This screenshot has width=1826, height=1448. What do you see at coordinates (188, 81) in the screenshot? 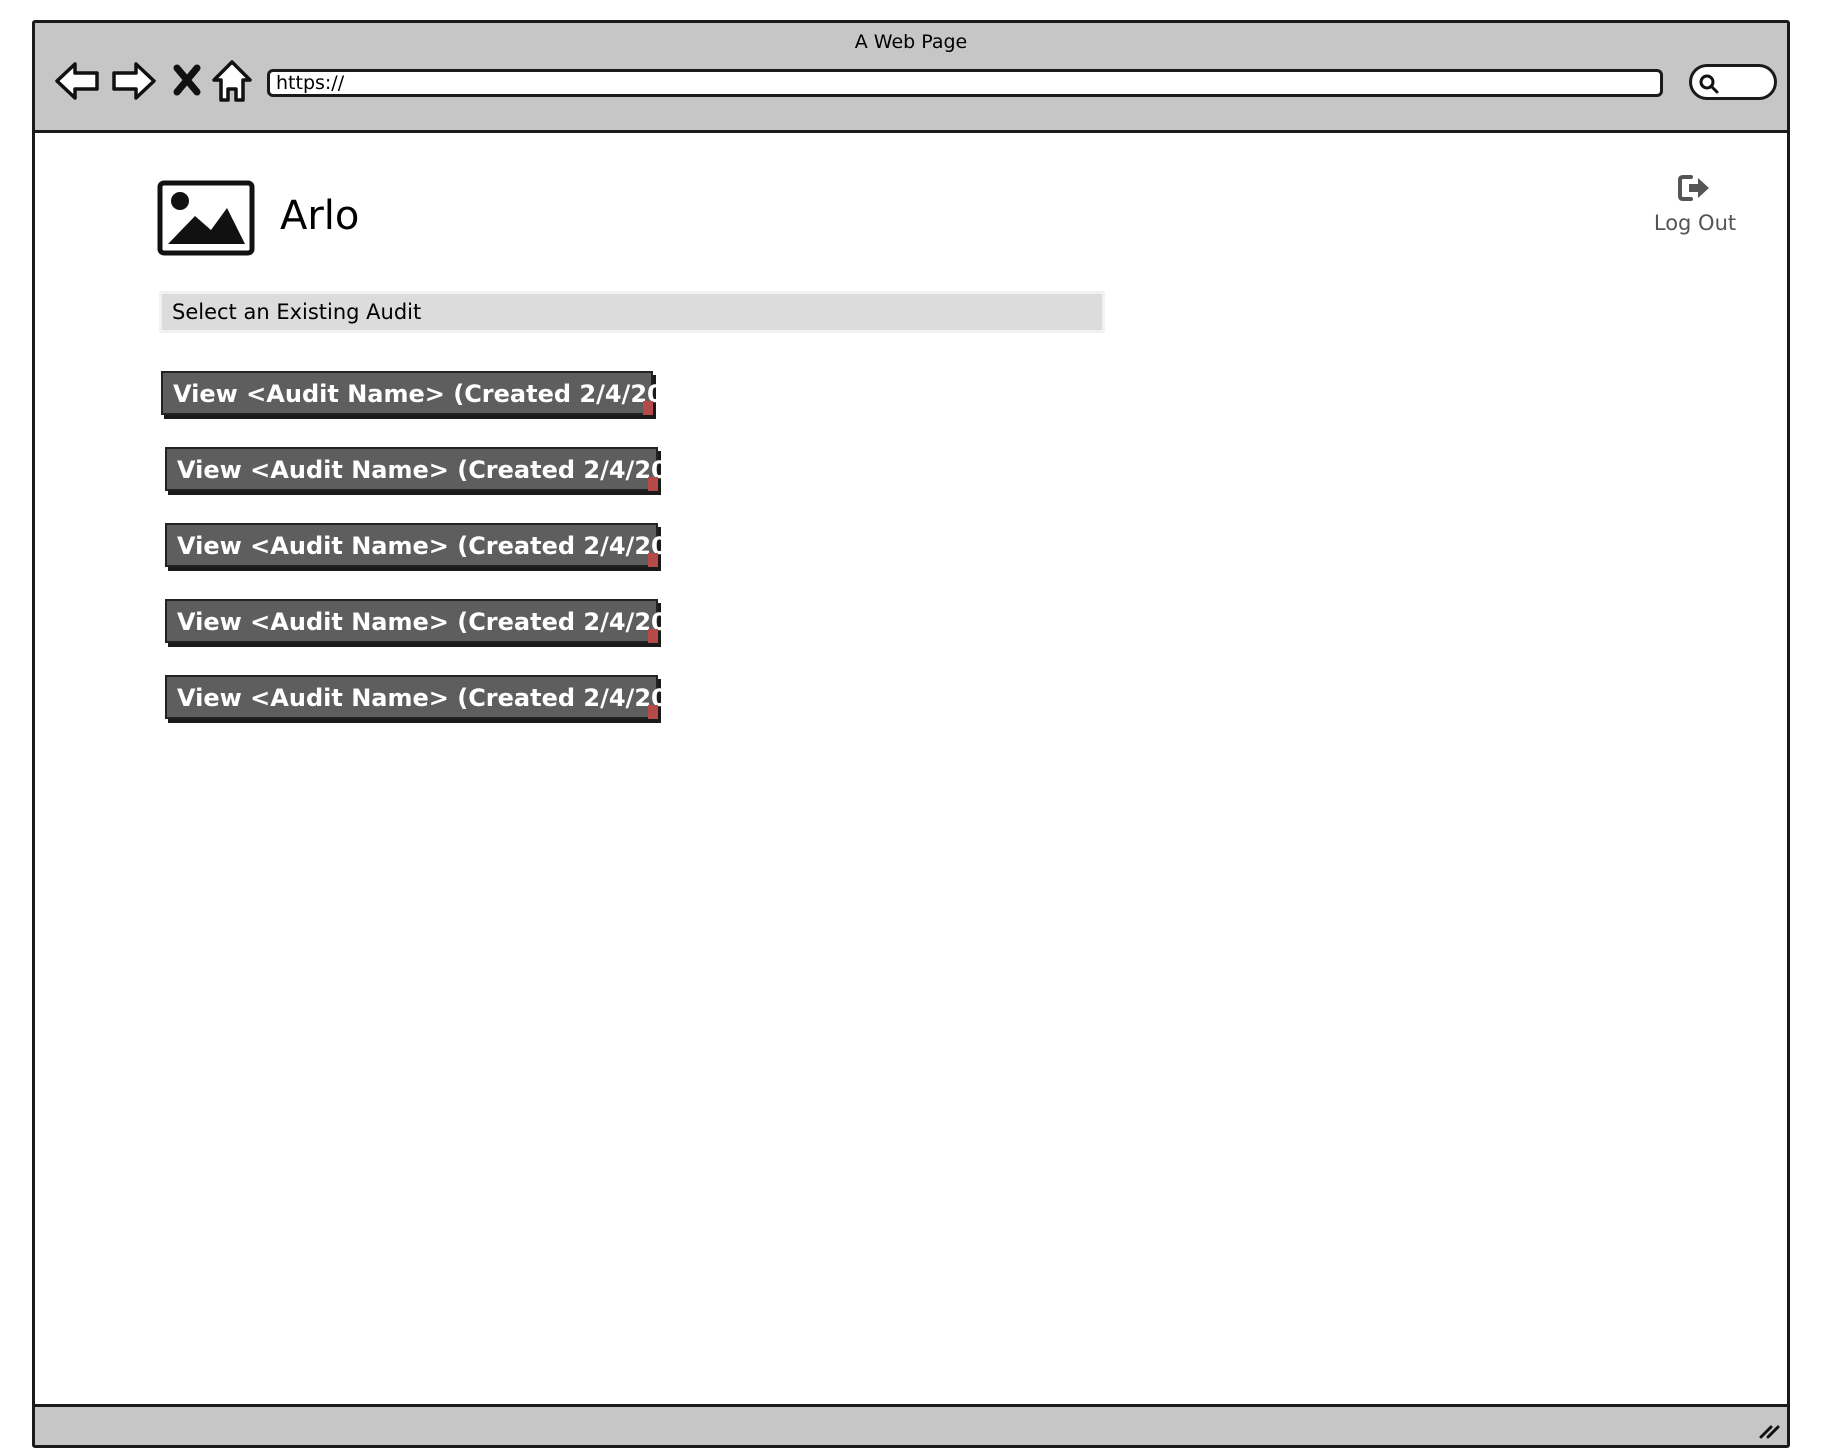
I see `close-x-icon` at bounding box center [188, 81].